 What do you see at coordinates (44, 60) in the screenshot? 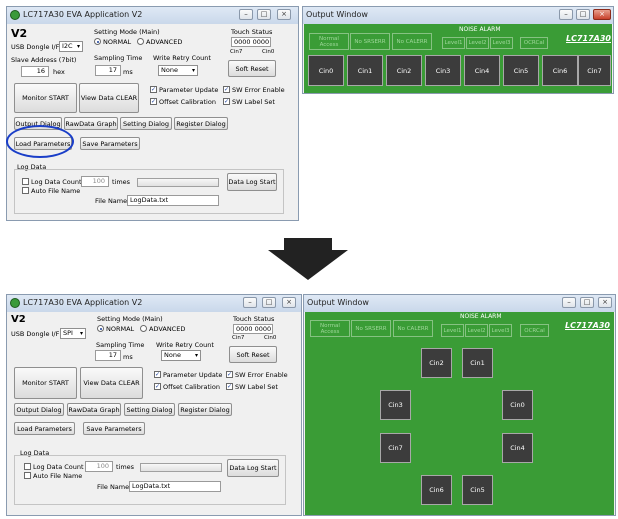
I see `slave-address-label: Slave Address (7bit)` at bounding box center [44, 60].